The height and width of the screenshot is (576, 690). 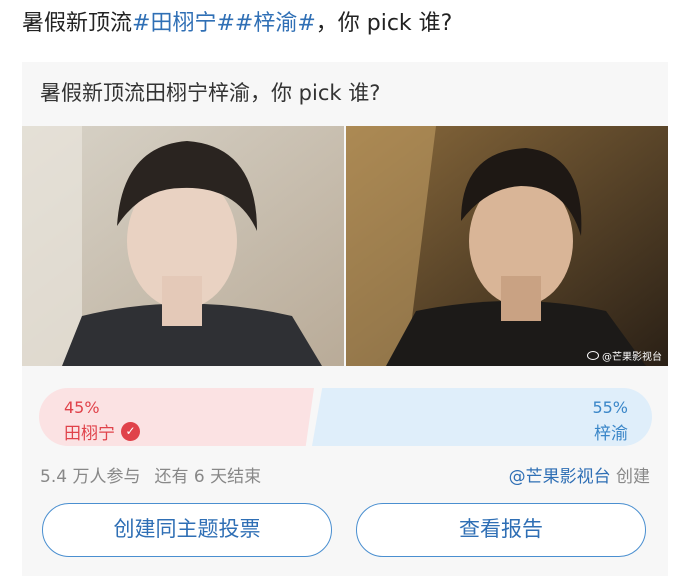 I want to click on watermark-text: @芒果影视台, so click(x=632, y=357).